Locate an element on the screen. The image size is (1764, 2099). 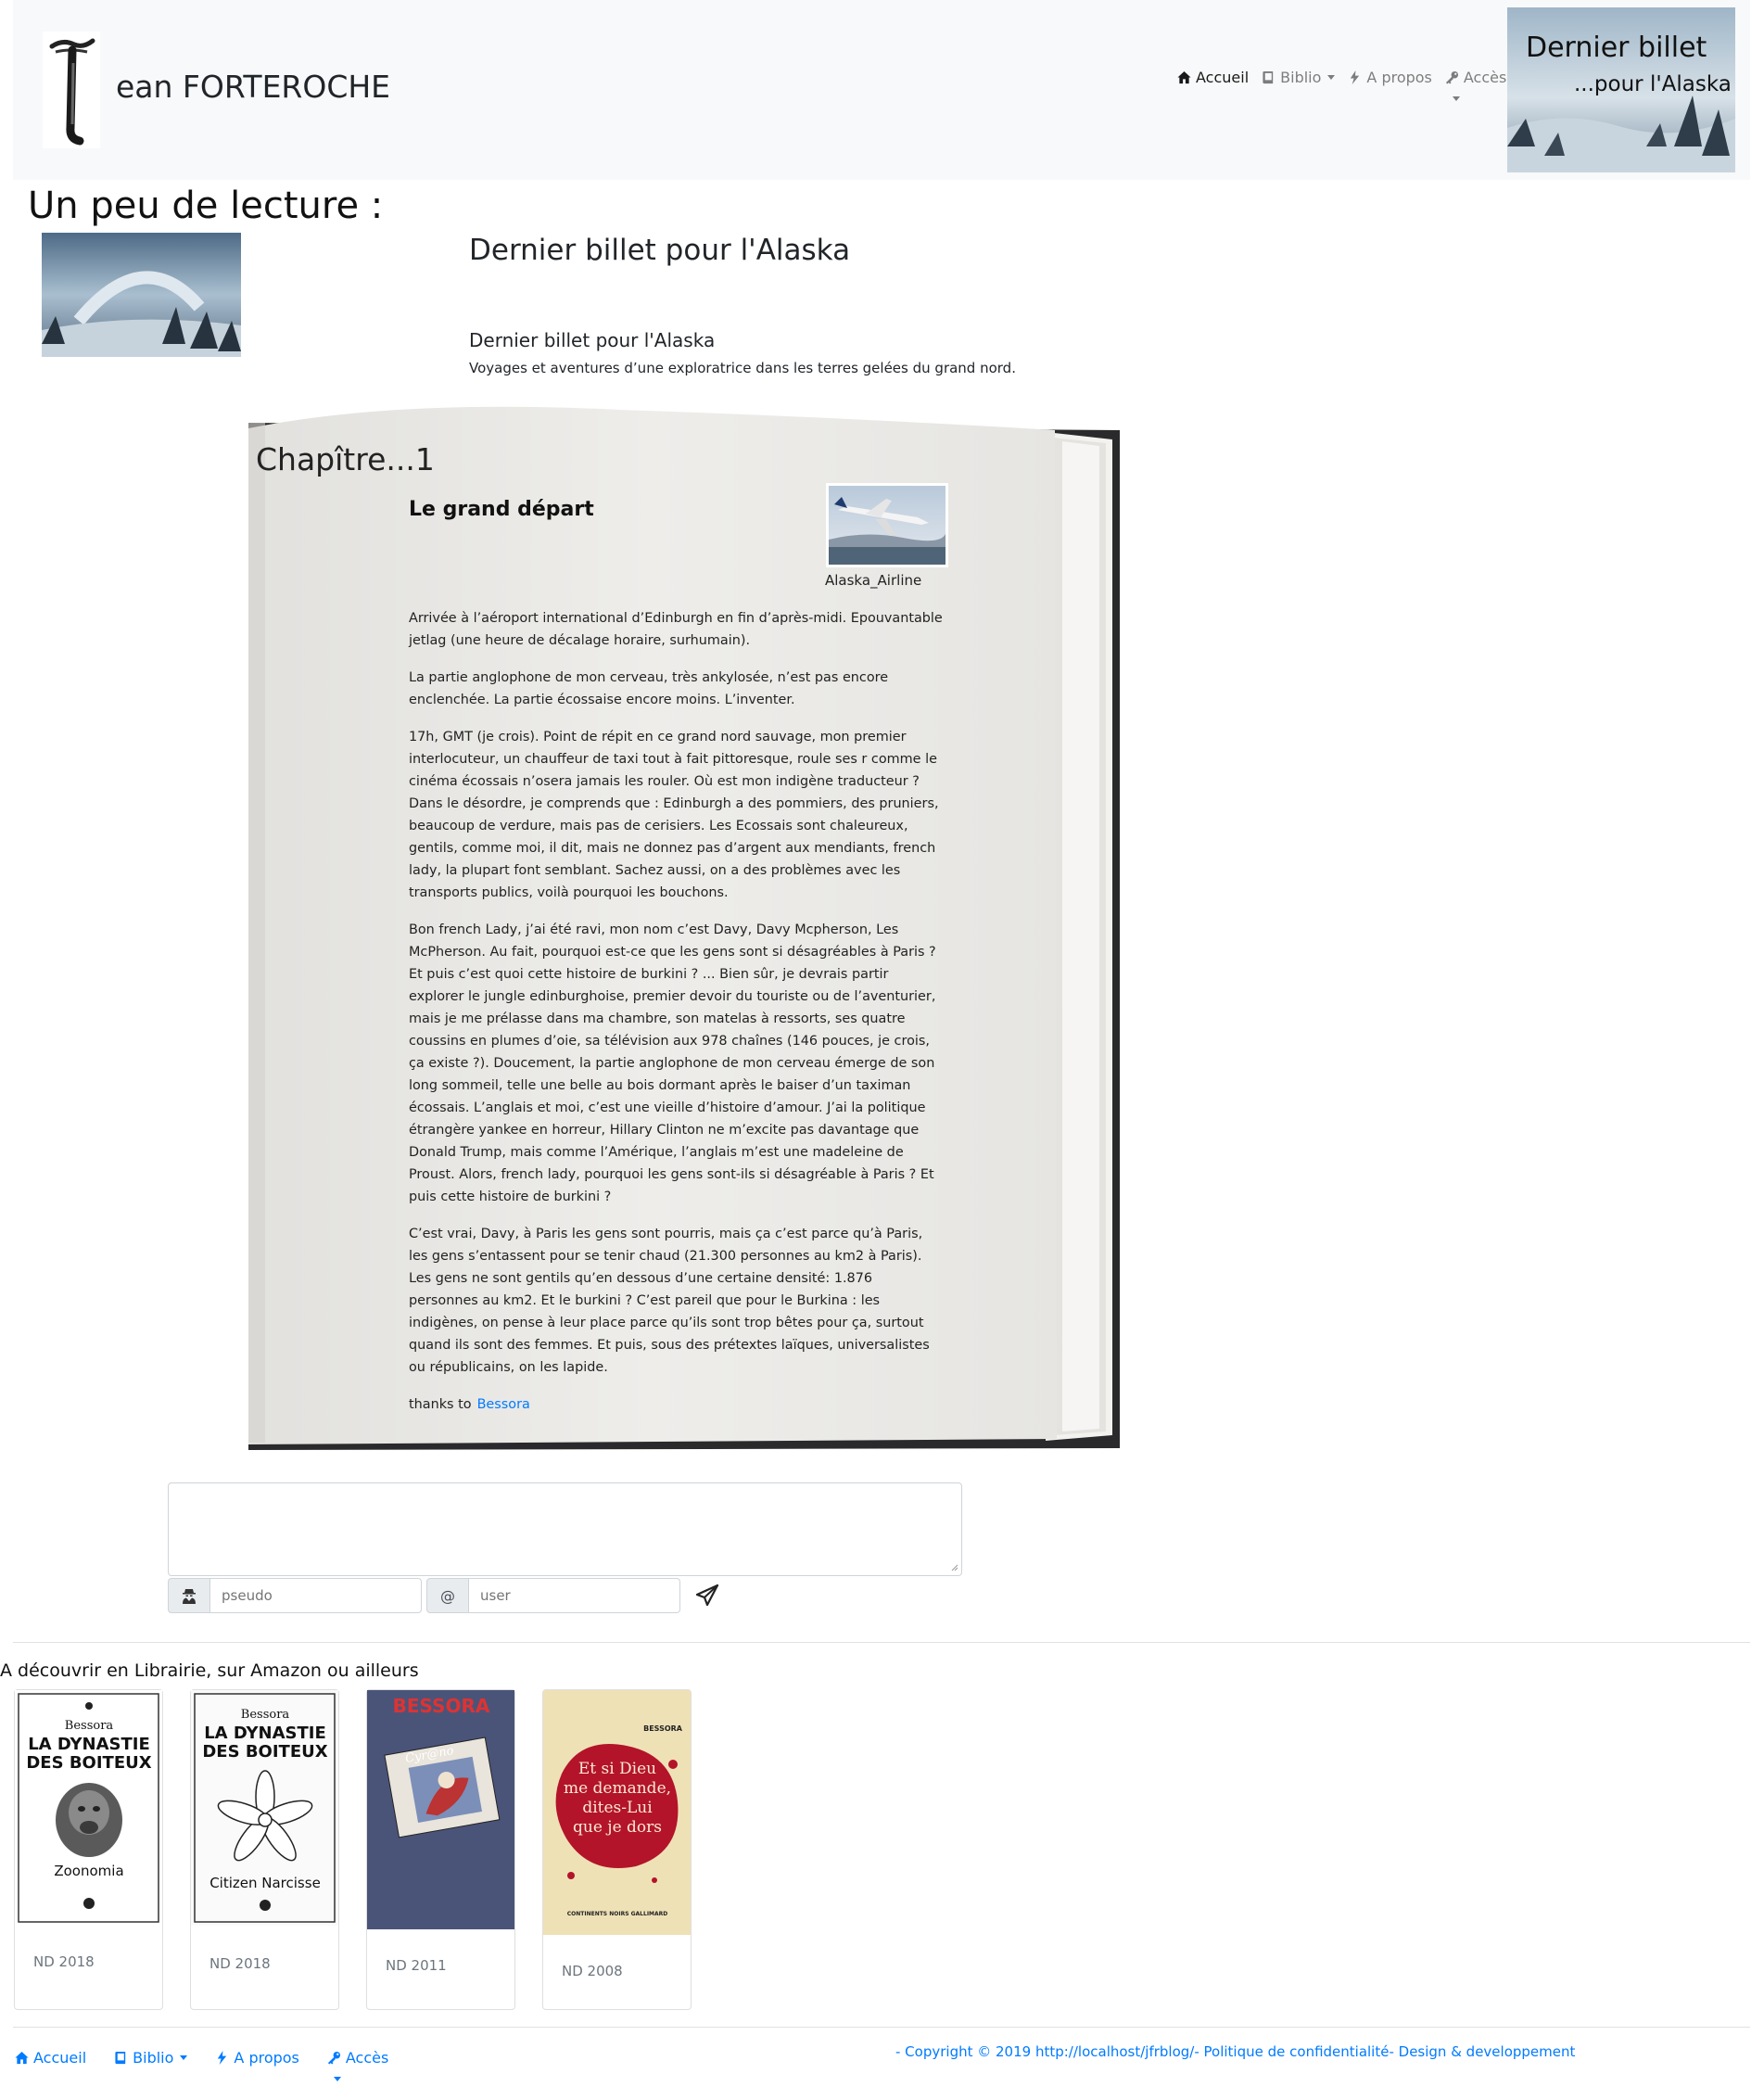
alaska-thumbnail-image is located at coordinates (142, 295).